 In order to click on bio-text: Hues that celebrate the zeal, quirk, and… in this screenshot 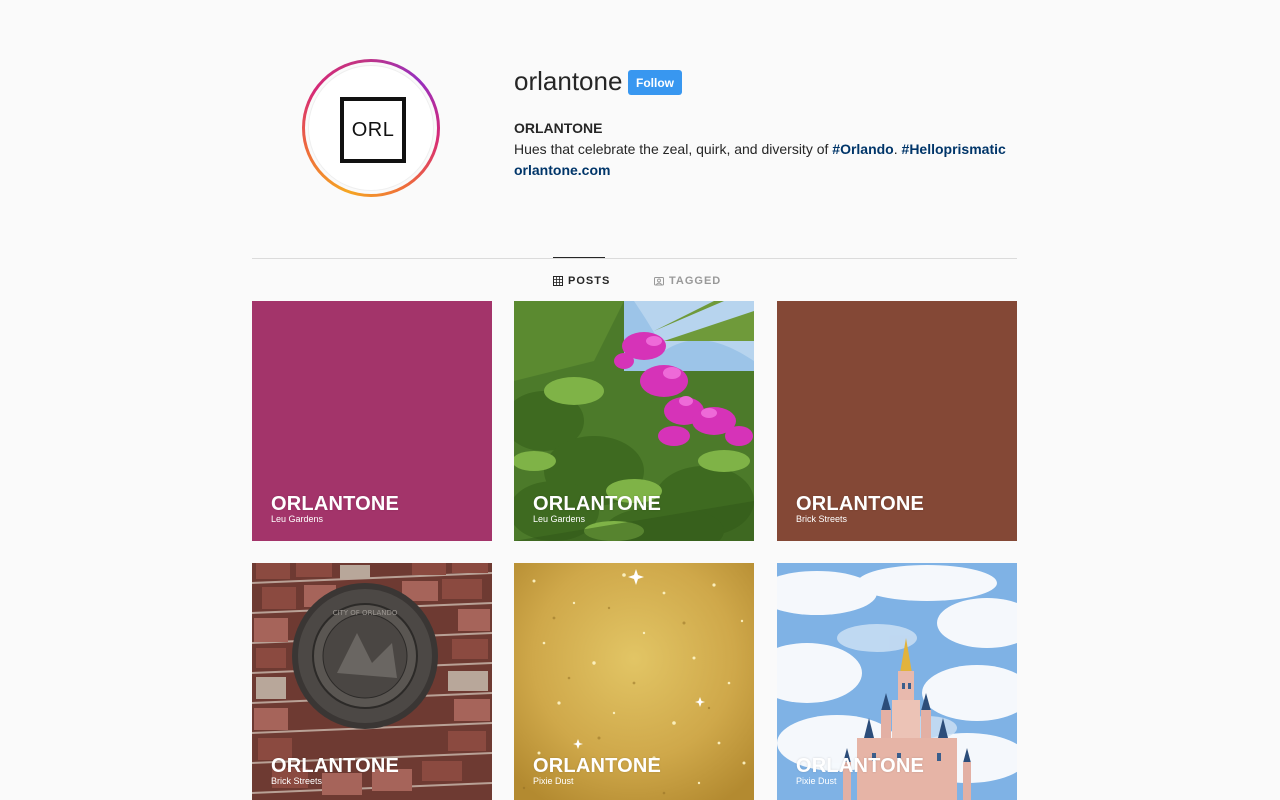, I will do `click(673, 149)`.